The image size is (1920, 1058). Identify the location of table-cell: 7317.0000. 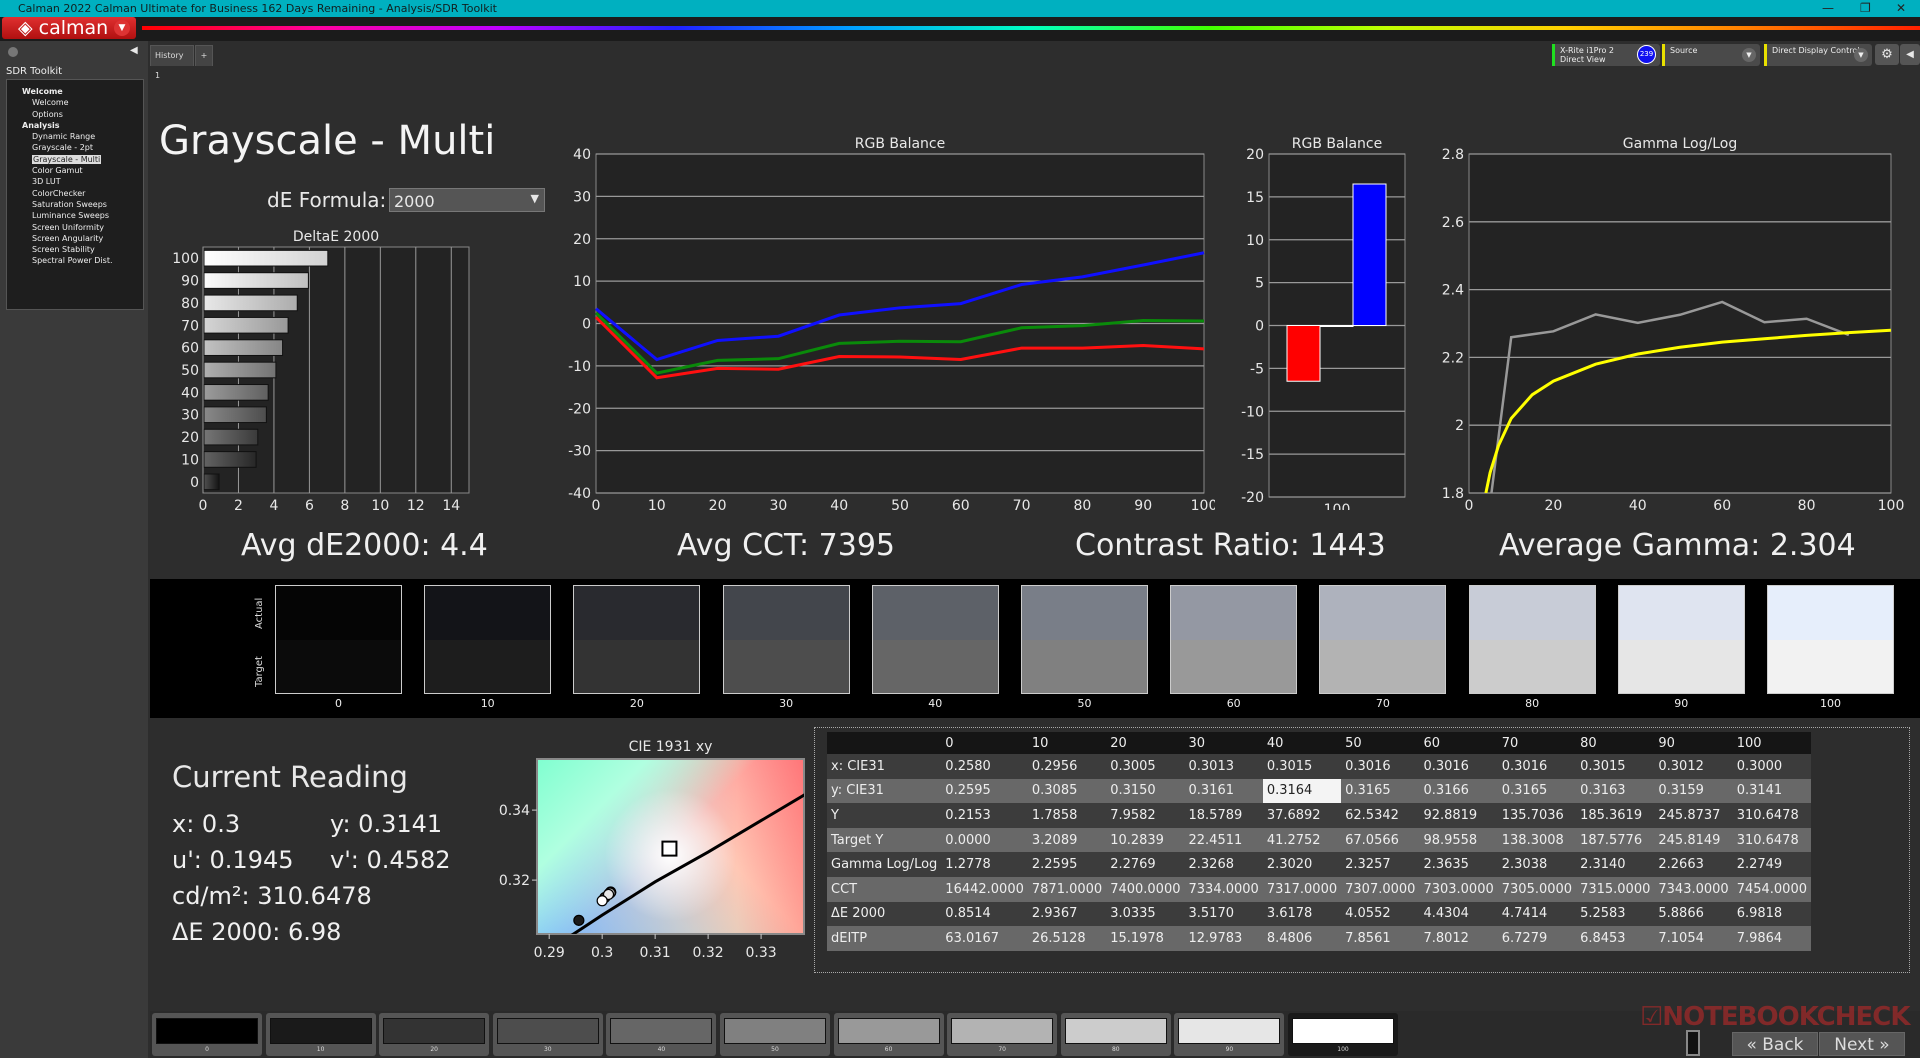
(1302, 889).